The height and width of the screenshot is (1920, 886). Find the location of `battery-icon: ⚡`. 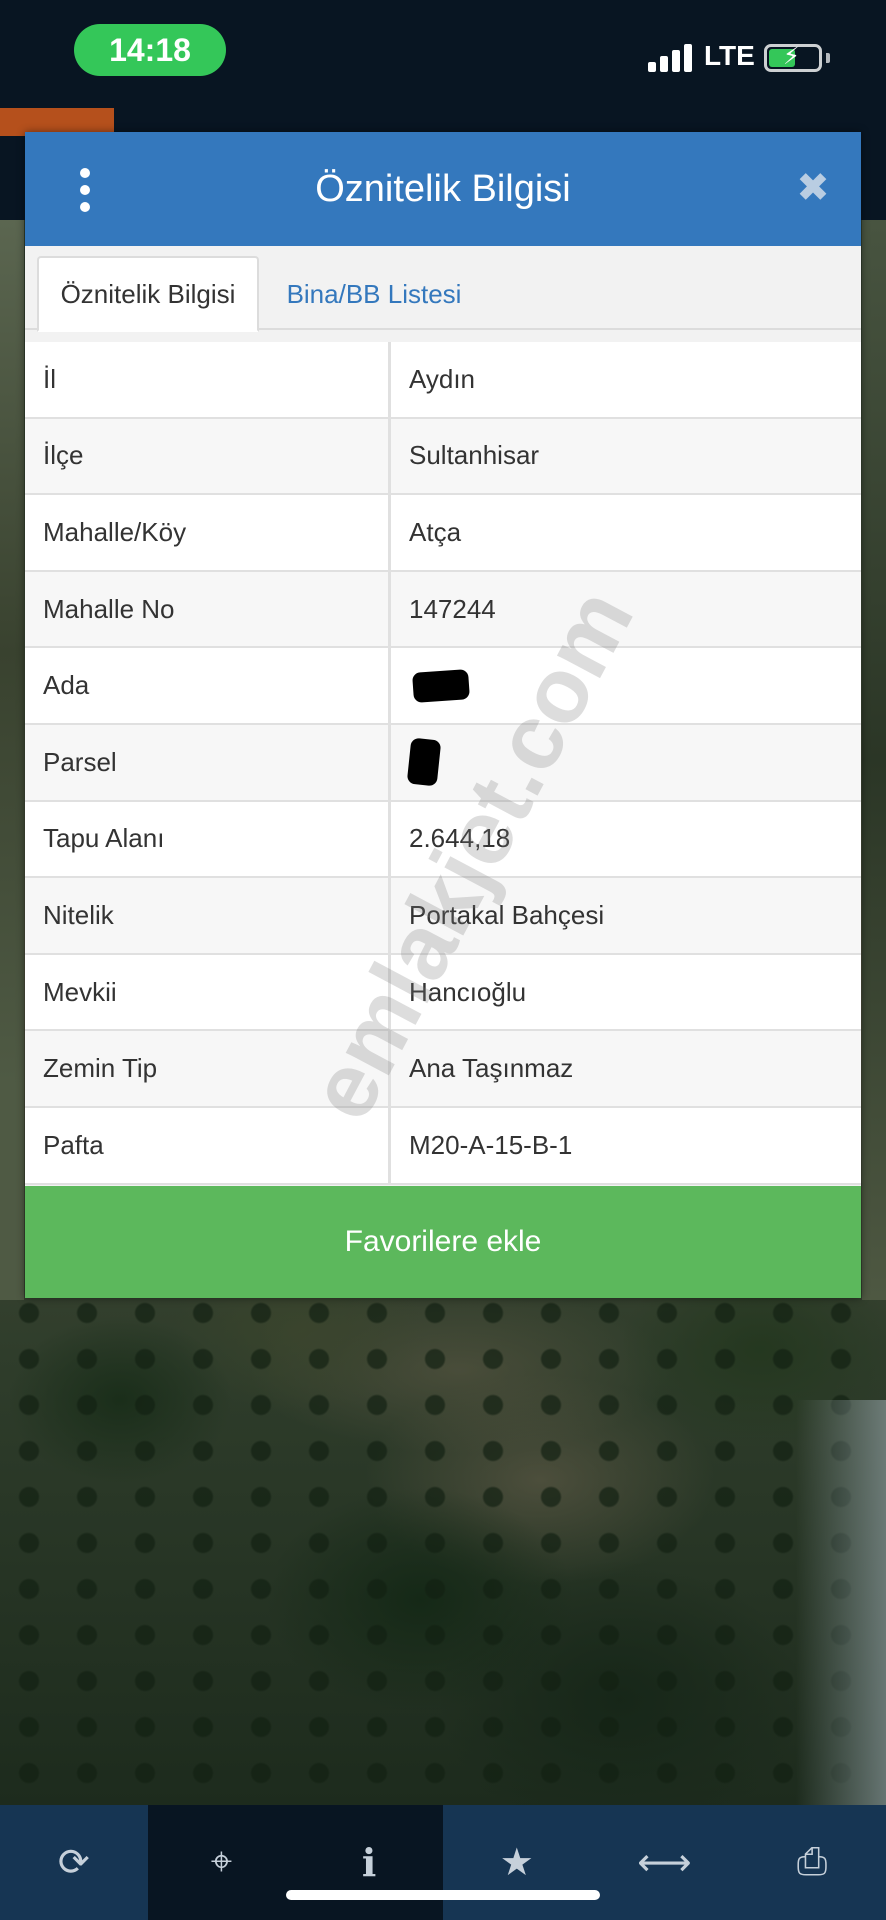

battery-icon: ⚡ is located at coordinates (793, 57).